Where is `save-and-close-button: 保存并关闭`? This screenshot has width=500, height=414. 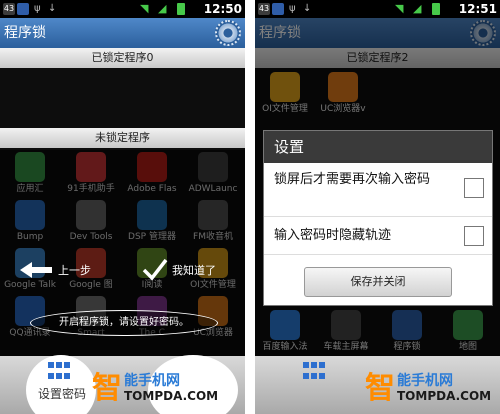
save-and-close-button: 保存并关闭 is located at coordinates (378, 282).